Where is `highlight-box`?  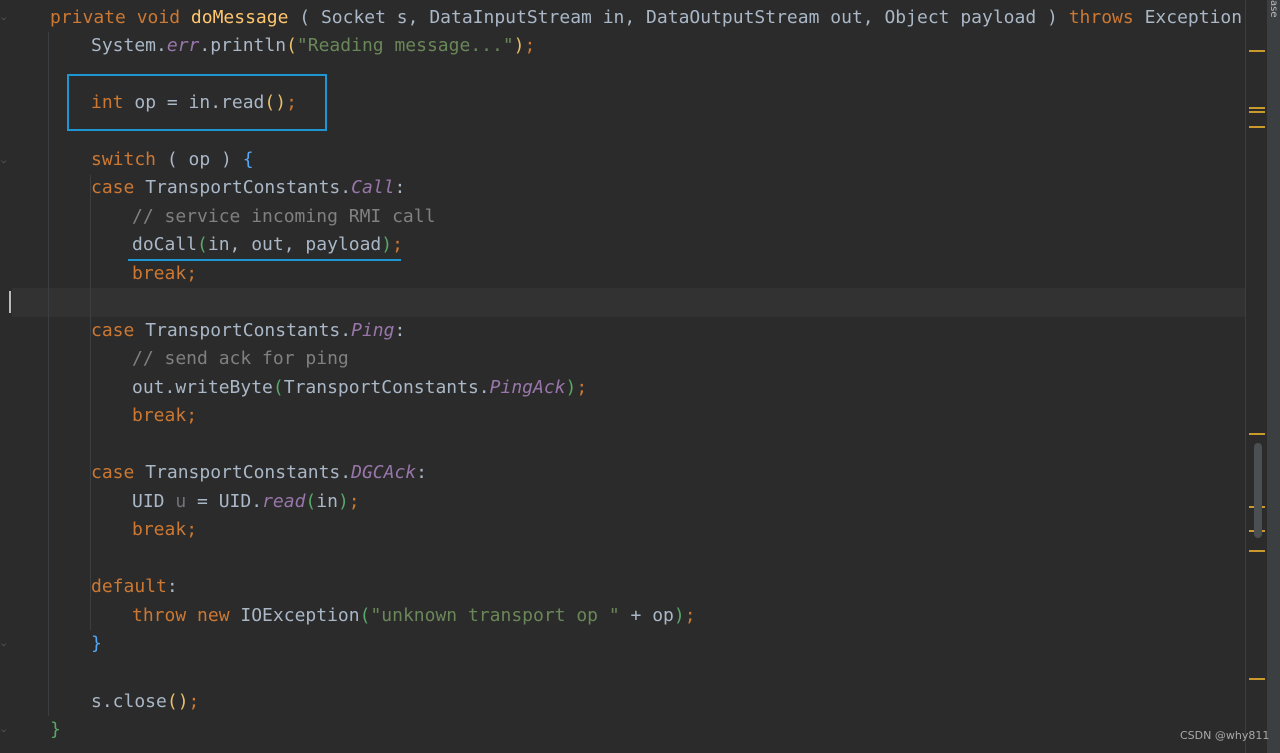 highlight-box is located at coordinates (197, 102).